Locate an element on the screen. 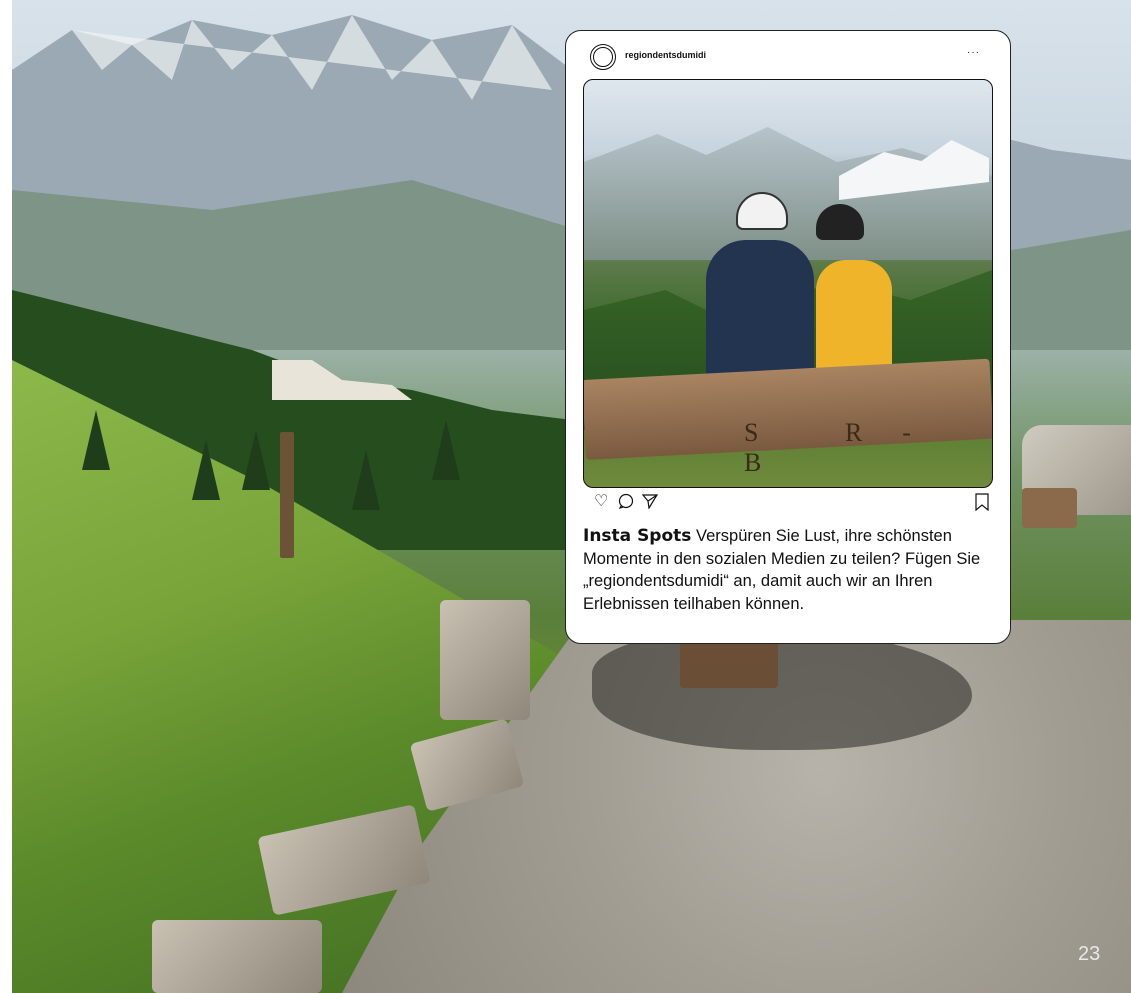  bench-carving: S R-B is located at coordinates (868, 448).